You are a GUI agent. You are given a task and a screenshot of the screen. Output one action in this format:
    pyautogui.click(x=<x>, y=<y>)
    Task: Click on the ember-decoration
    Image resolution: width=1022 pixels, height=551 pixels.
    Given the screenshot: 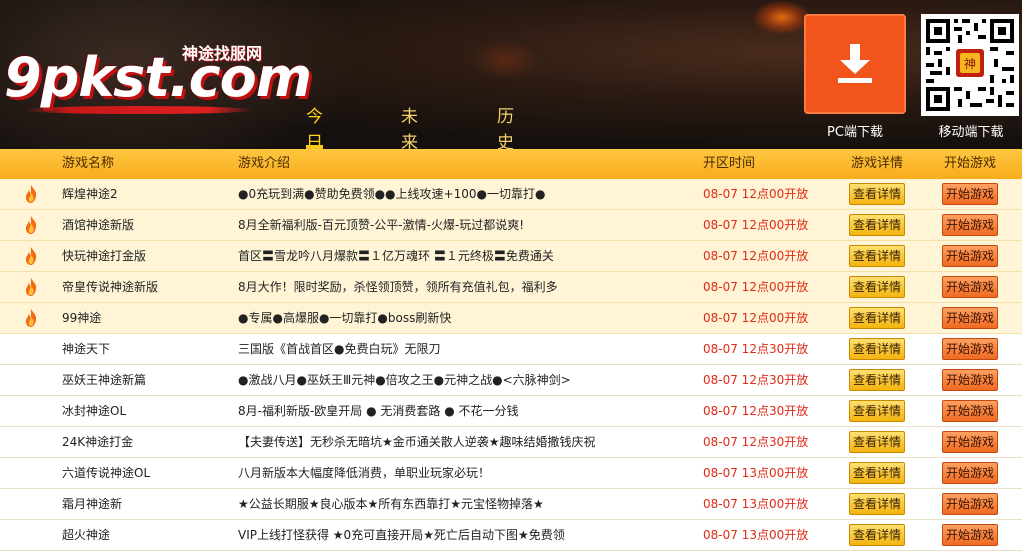 What is the action you would take?
    pyautogui.click(x=505, y=60)
    